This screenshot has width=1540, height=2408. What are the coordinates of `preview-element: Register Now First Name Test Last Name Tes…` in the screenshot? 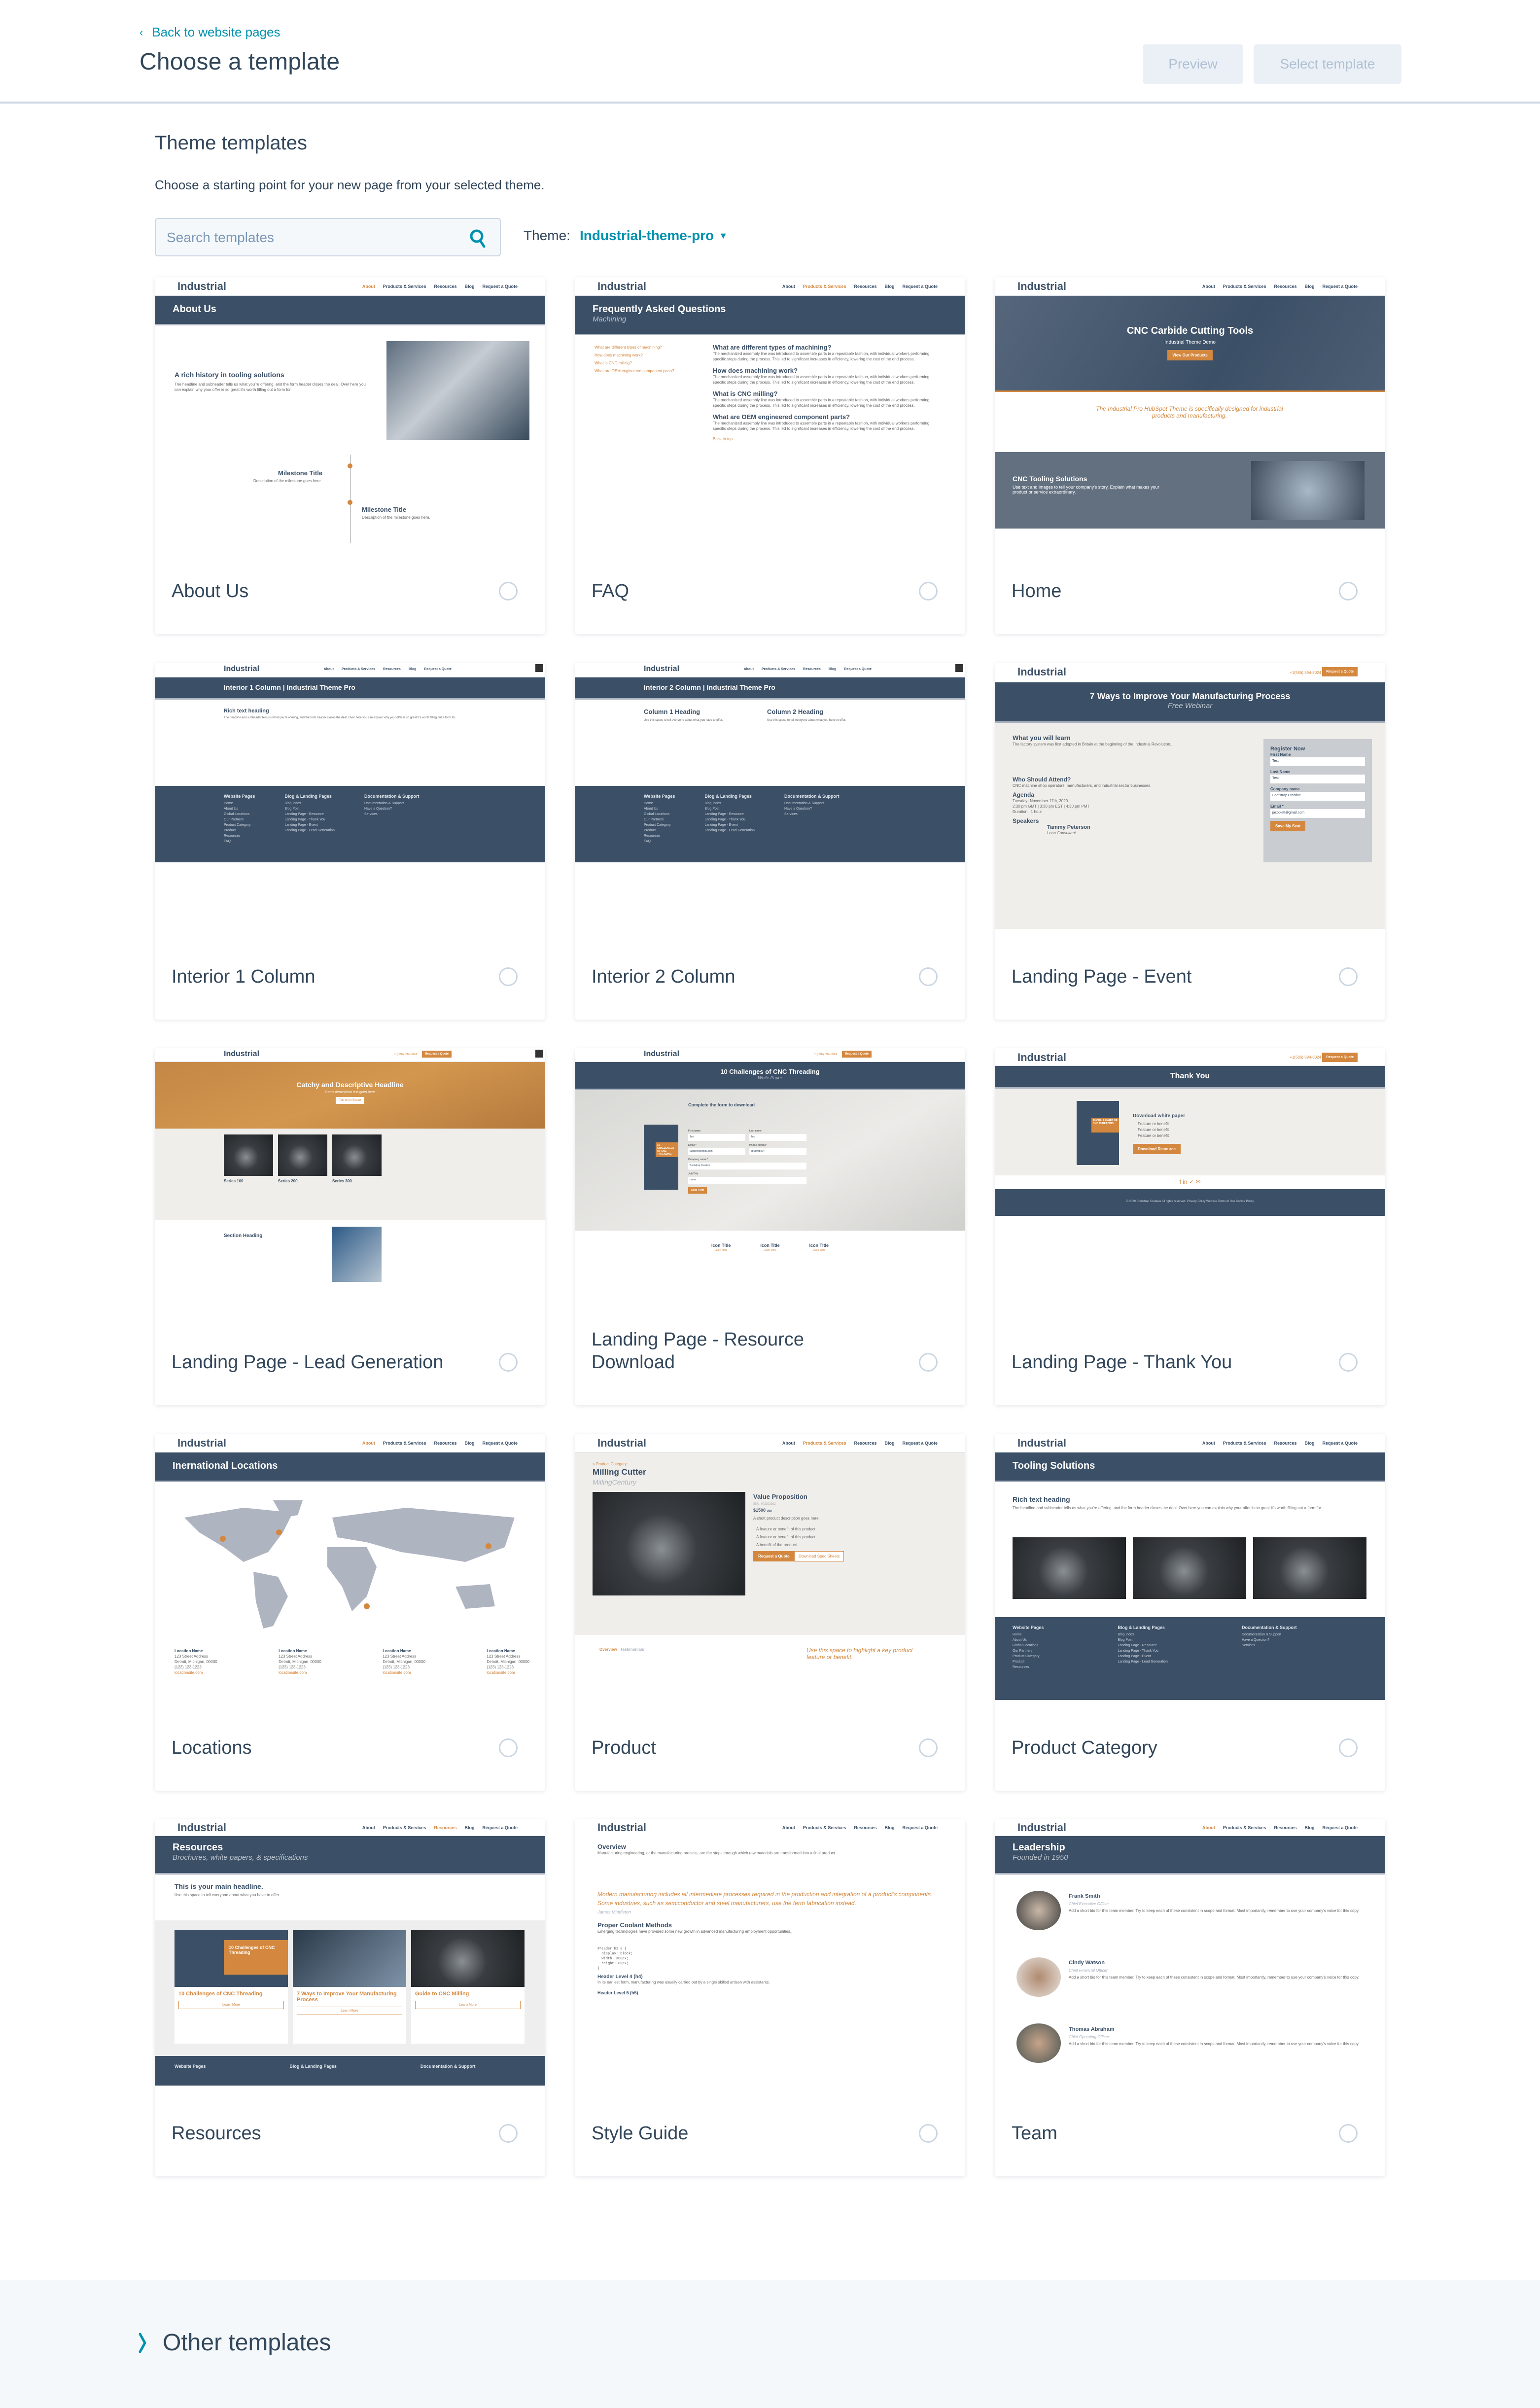 It's located at (1317, 800).